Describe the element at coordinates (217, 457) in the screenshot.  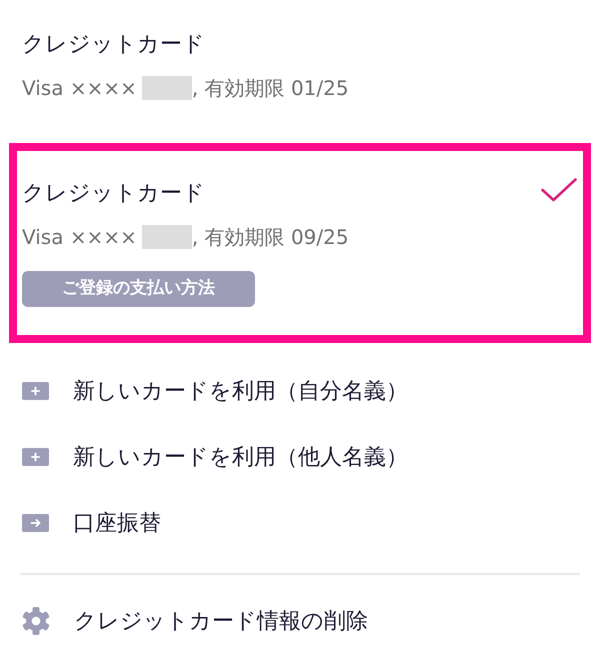
I see `menu-item: 新しいカードを利用（他人名義）` at that location.